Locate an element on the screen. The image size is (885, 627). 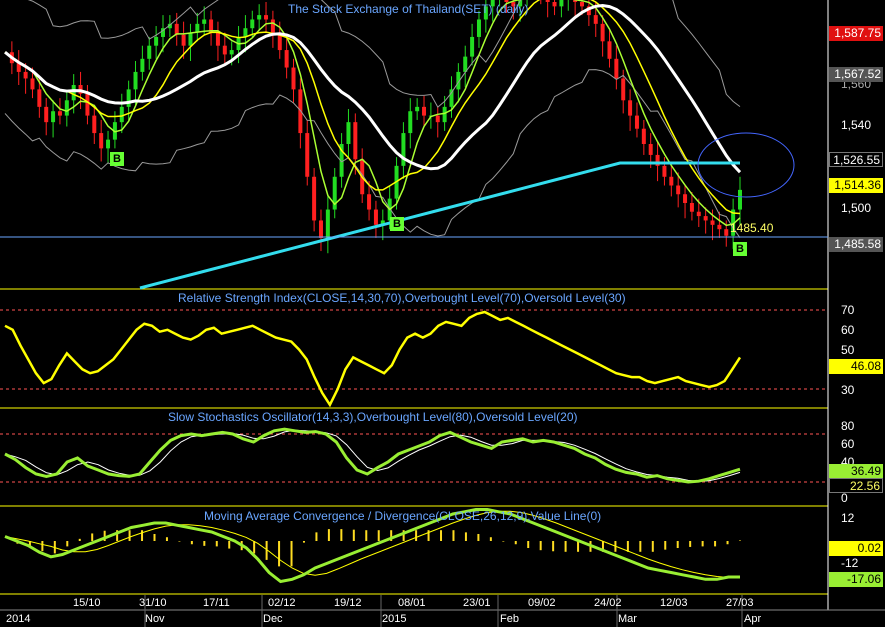
price-badge-upper-band: 1,567.52 is located at coordinates (856, 74).